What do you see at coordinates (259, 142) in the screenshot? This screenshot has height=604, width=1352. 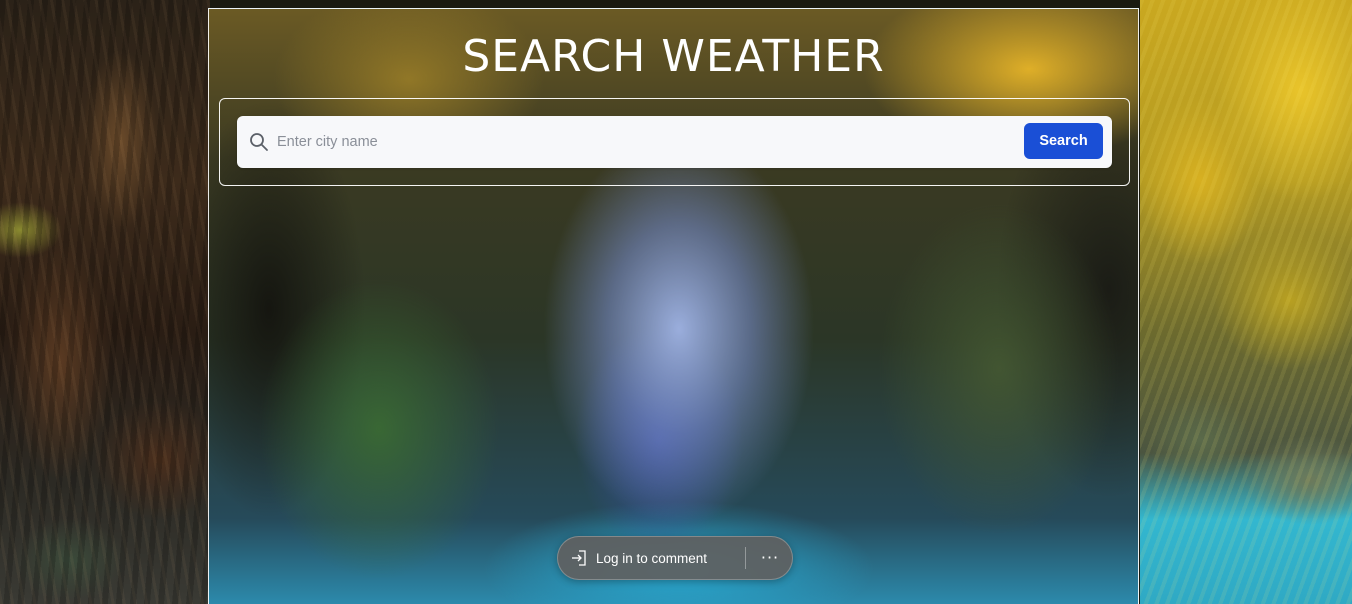 I see `search-icon` at bounding box center [259, 142].